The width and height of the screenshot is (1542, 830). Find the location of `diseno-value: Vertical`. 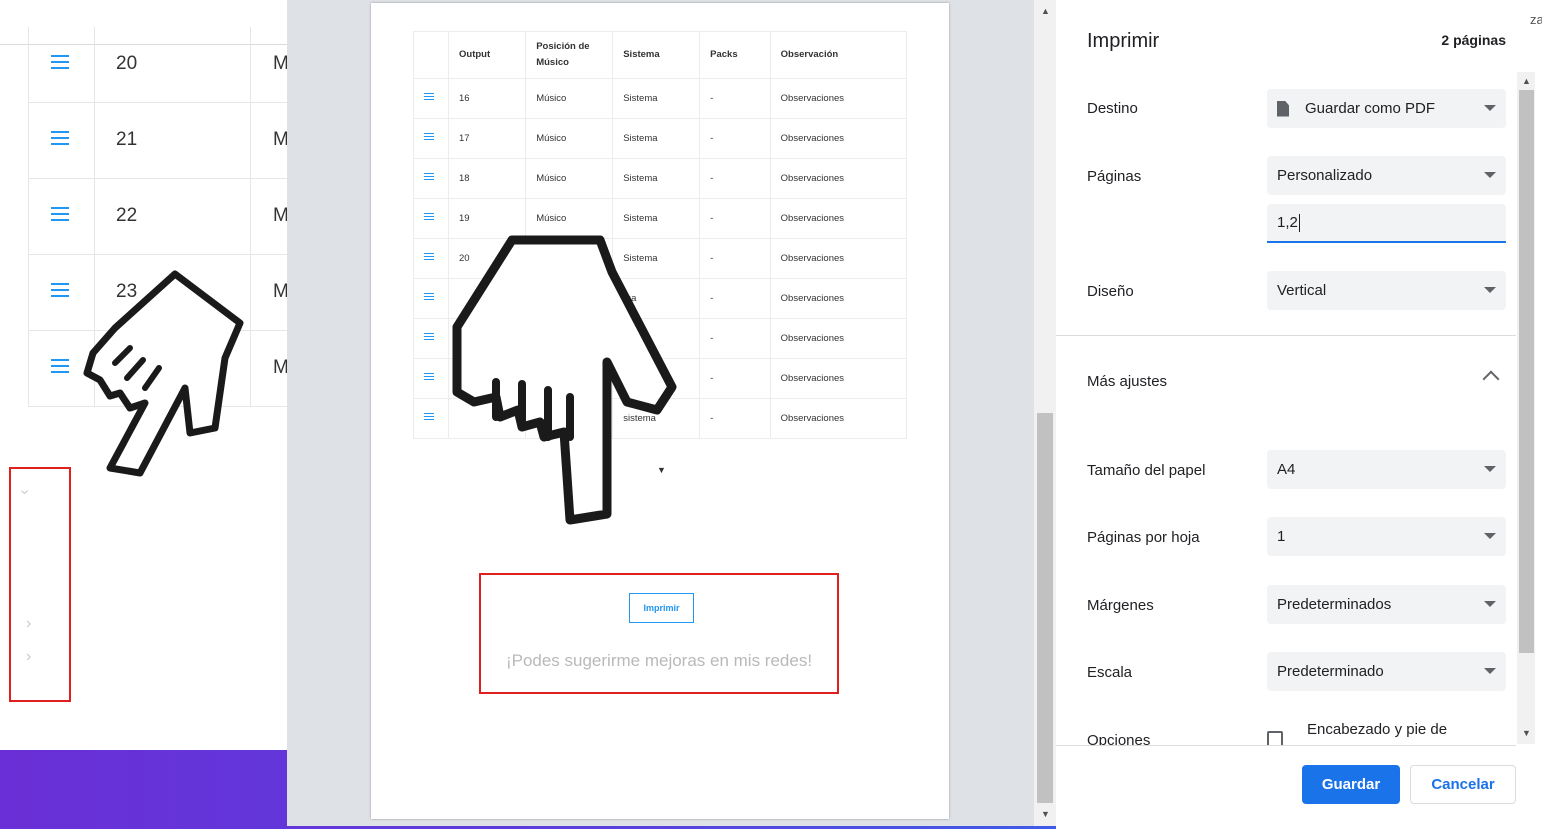

diseno-value: Vertical is located at coordinates (1302, 290).